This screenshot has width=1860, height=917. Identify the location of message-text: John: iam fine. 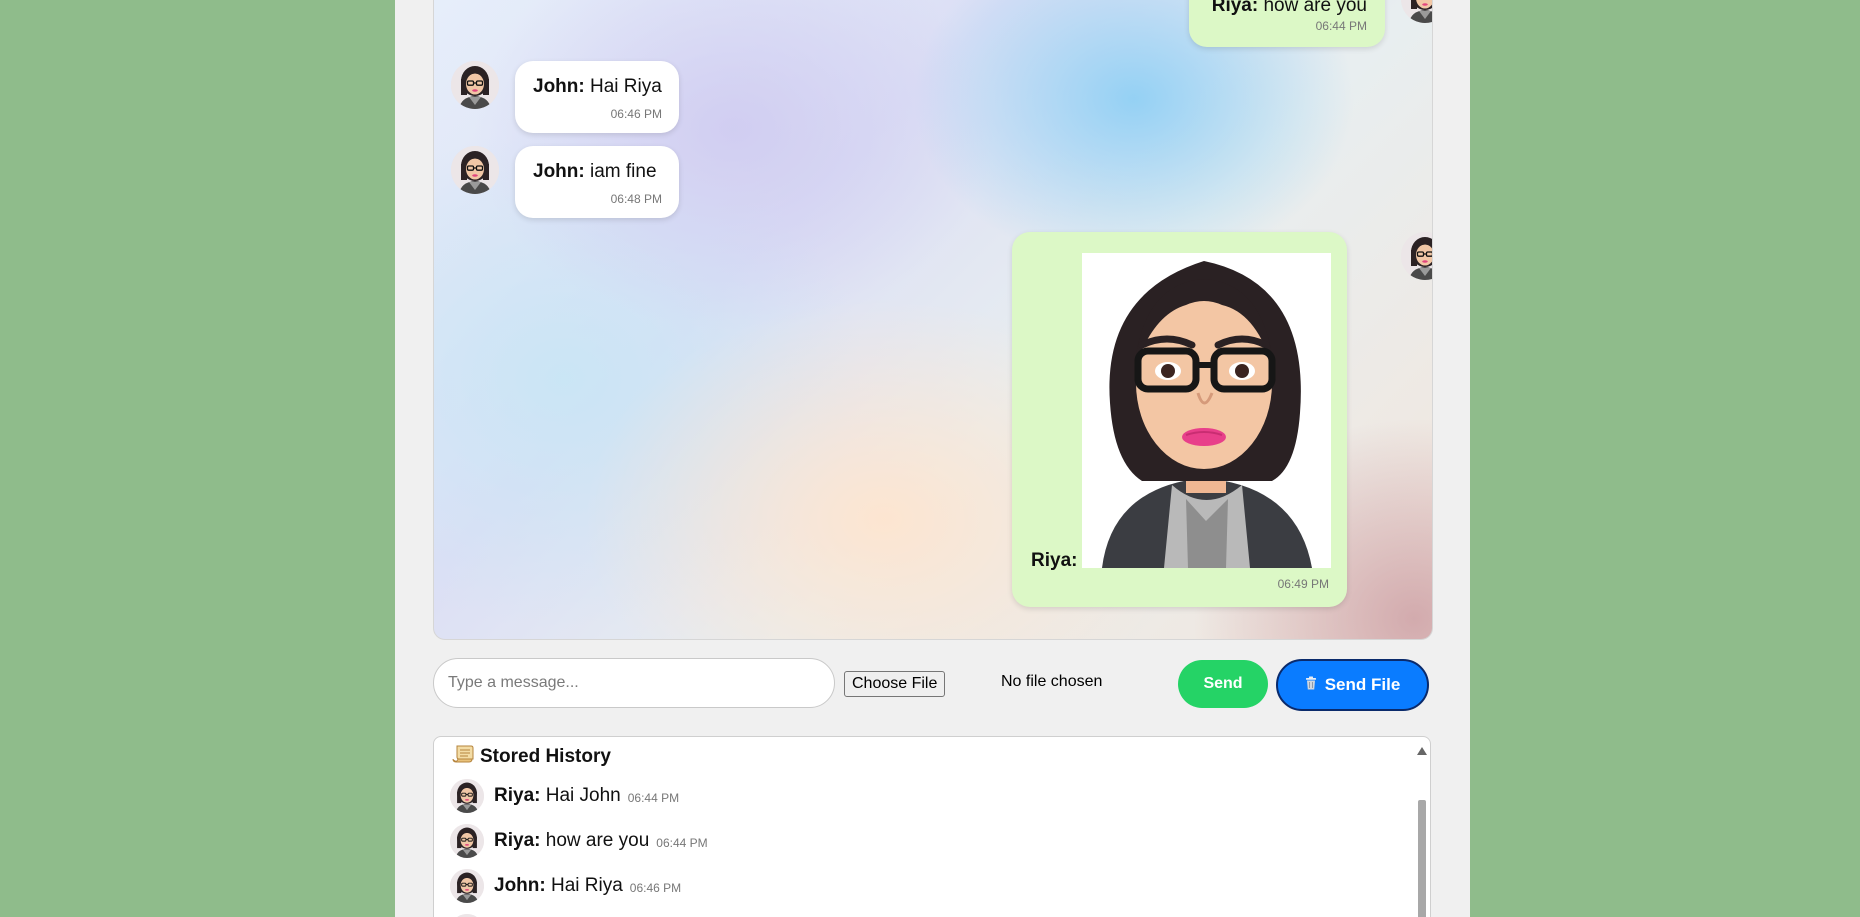
(595, 172).